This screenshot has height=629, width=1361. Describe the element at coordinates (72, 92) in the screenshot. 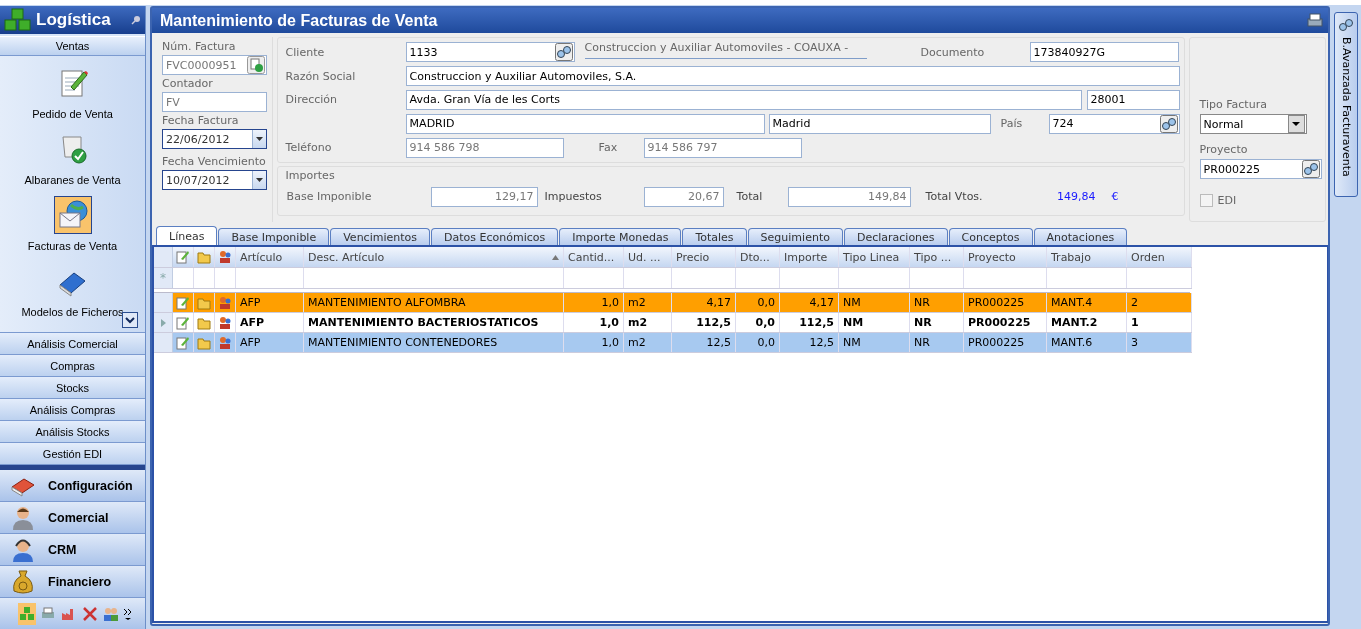

I see `sidebar-item: Pedido de Venta` at that location.